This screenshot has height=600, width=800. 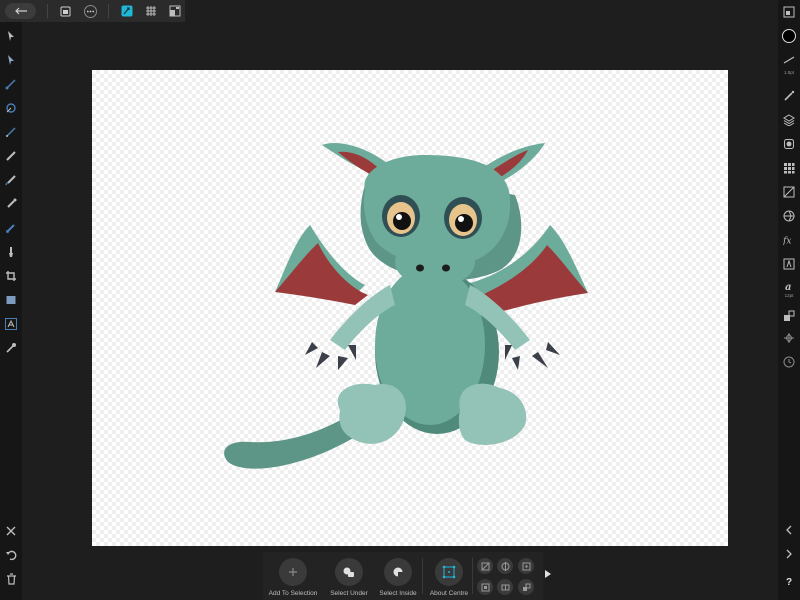 What do you see at coordinates (789, 362) in the screenshot?
I see `history-button` at bounding box center [789, 362].